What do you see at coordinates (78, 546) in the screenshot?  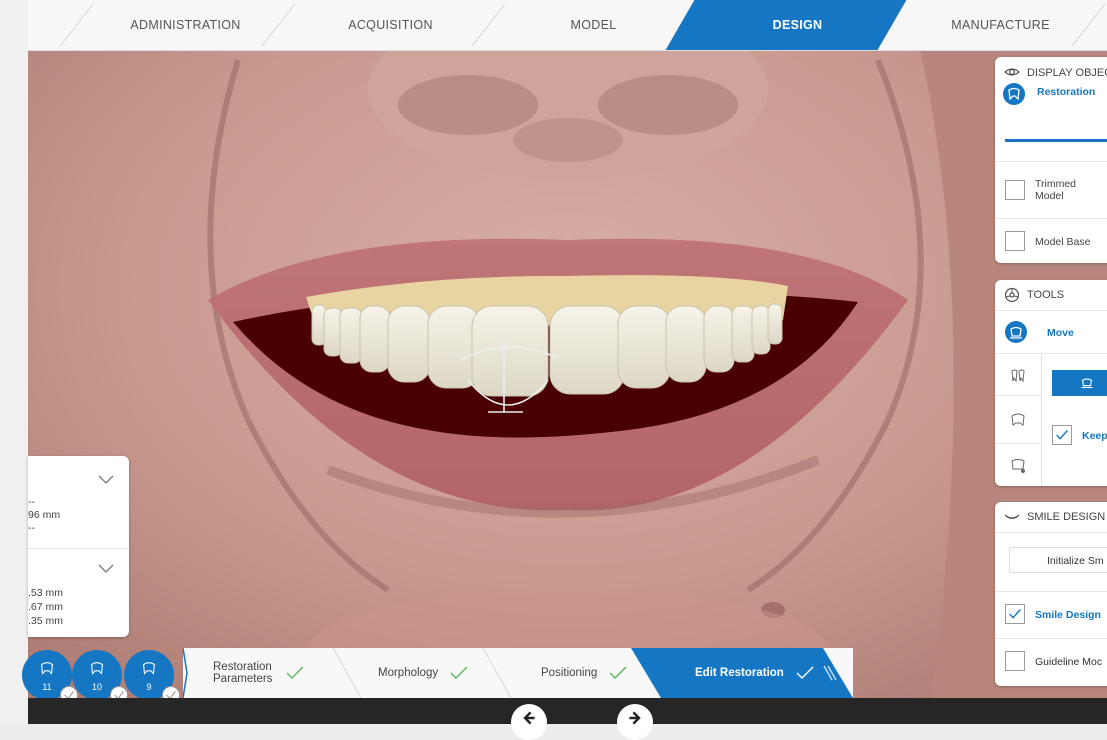 I see `measurement-panel: -- 96 mm -- .53 mm .67 mm .35 mm` at bounding box center [78, 546].